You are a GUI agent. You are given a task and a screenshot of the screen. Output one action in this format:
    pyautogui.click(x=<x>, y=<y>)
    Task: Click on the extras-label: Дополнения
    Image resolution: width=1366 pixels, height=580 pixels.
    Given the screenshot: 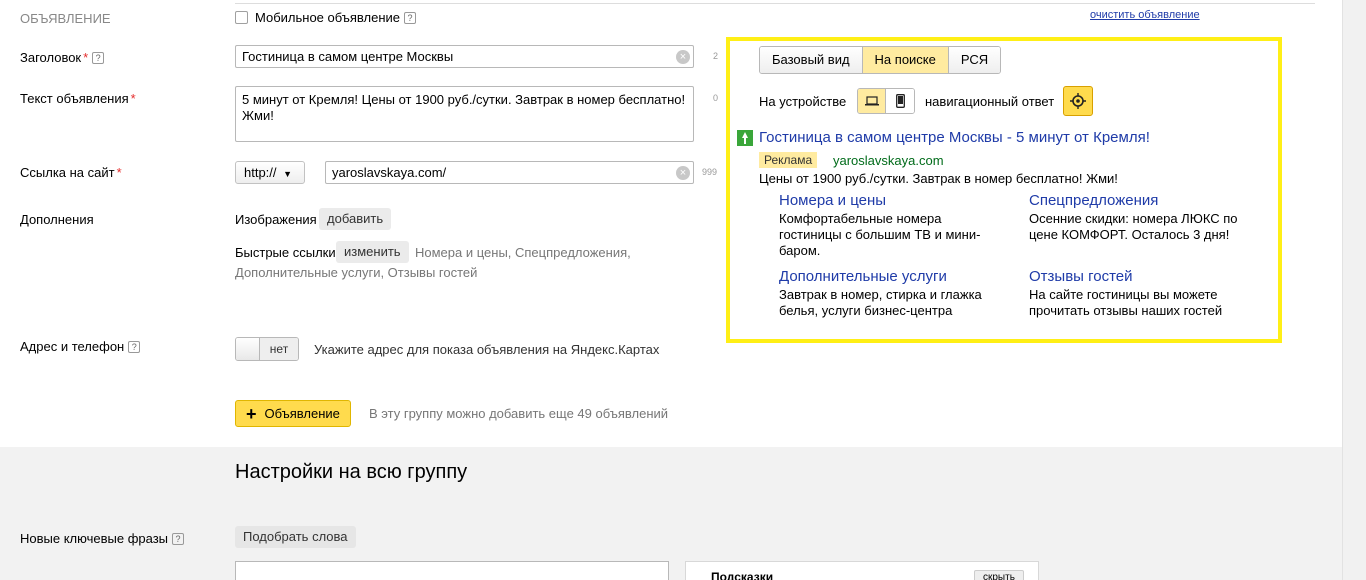 What is the action you would take?
    pyautogui.click(x=57, y=219)
    